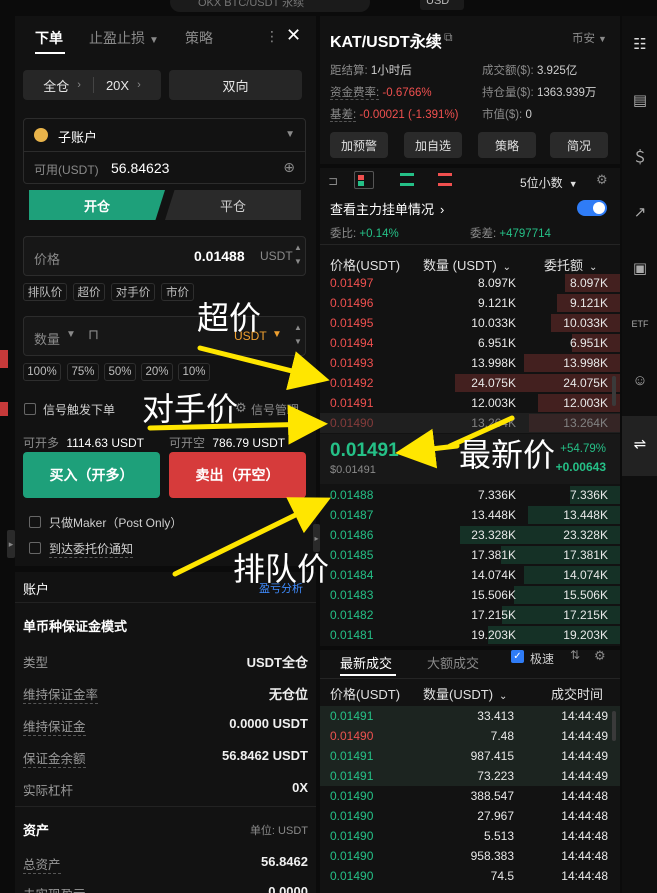 The width and height of the screenshot is (657, 893). What do you see at coordinates (379, 234) in the screenshot?
I see `ratio-value: +0.14%` at bounding box center [379, 234].